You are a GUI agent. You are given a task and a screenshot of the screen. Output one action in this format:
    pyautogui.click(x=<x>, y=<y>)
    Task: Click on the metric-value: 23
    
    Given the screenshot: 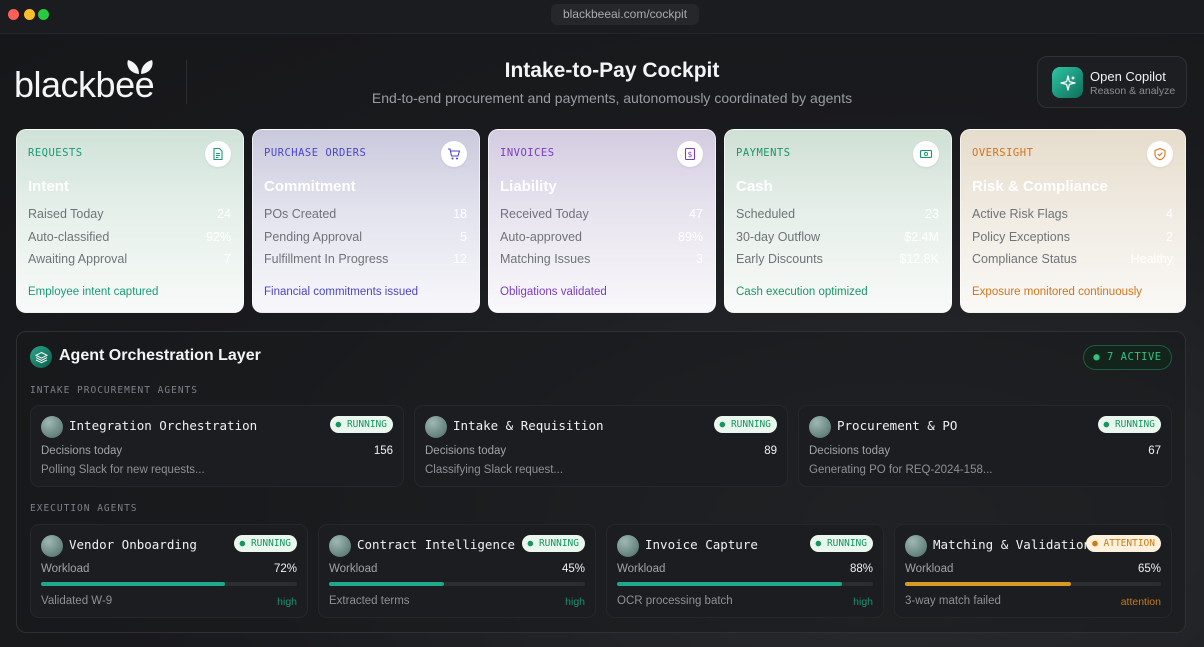 What is the action you would take?
    pyautogui.click(x=932, y=214)
    